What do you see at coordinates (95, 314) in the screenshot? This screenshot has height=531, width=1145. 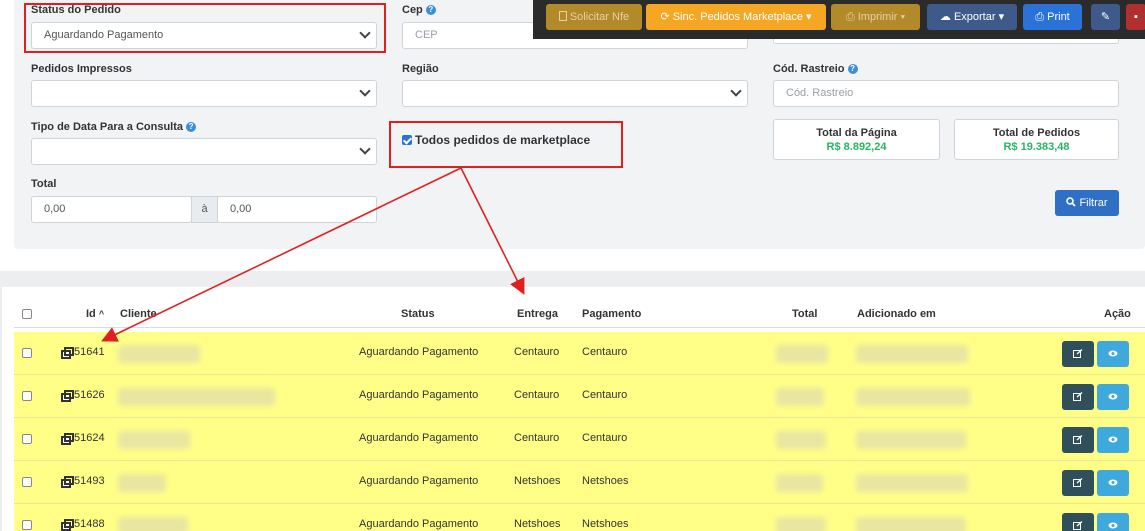 I see `header-id: Id ^` at bounding box center [95, 314].